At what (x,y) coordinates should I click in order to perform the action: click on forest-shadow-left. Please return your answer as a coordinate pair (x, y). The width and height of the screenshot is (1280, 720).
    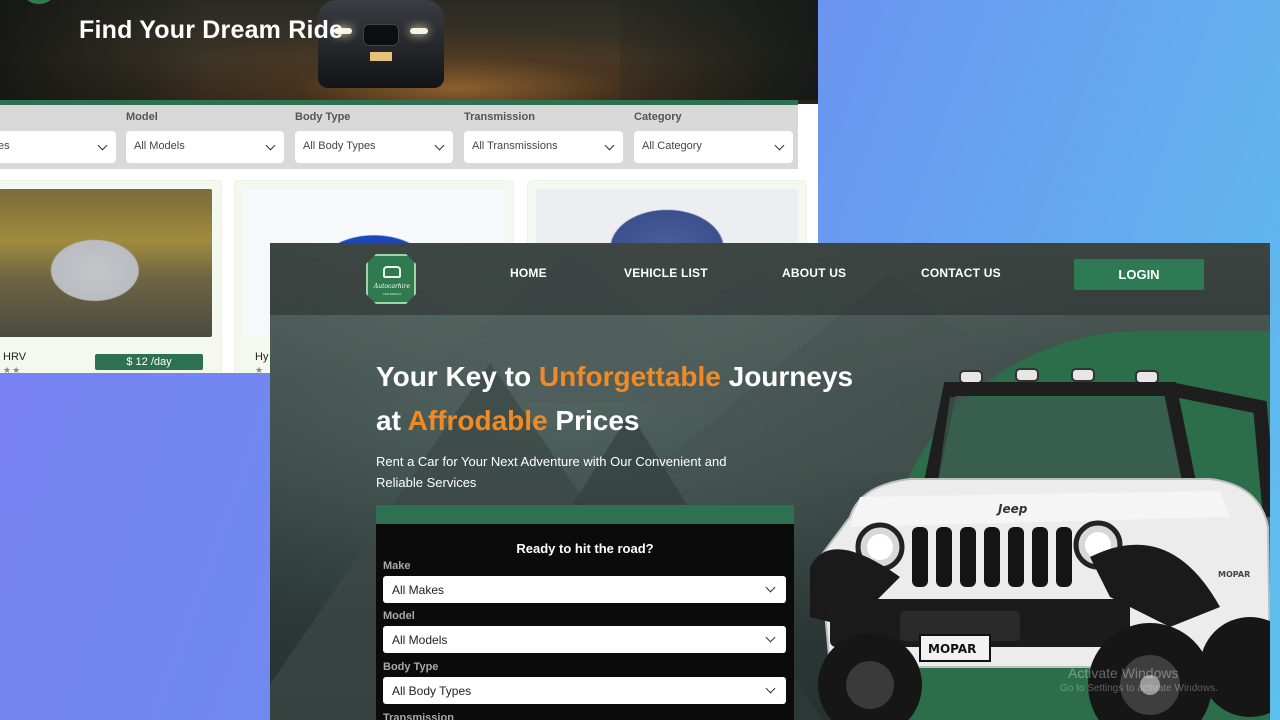
    Looking at the image, I should click on (100, 50).